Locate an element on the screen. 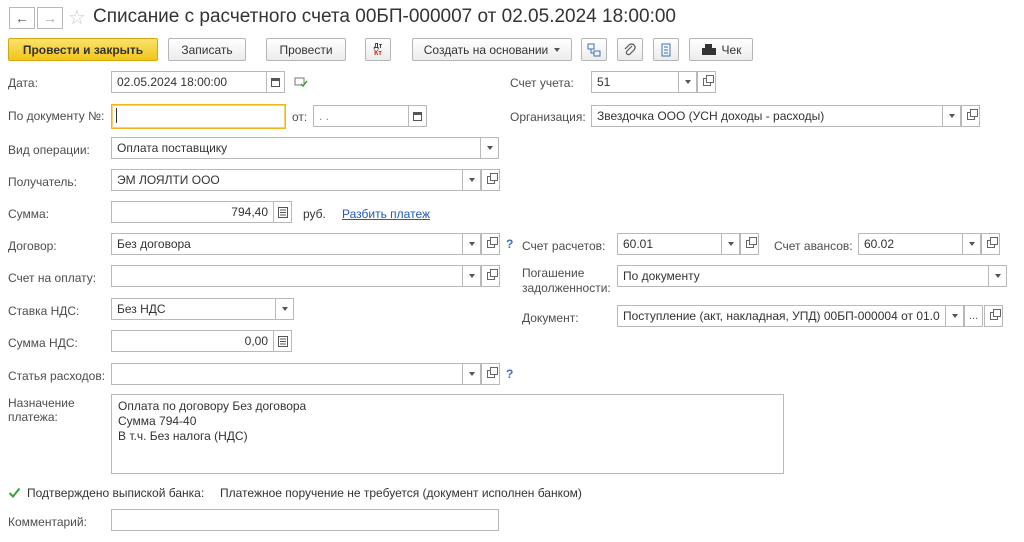  arrow-right-icon: → is located at coordinates (50, 18).